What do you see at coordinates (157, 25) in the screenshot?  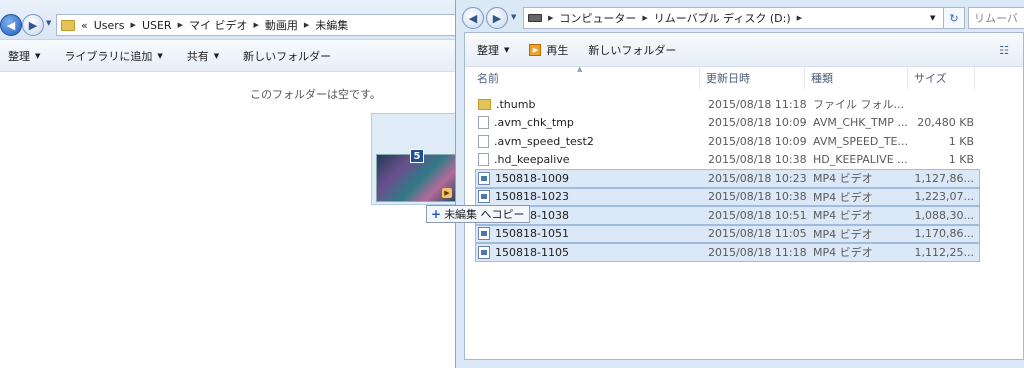 I see `breadcrumb-user: USER` at bounding box center [157, 25].